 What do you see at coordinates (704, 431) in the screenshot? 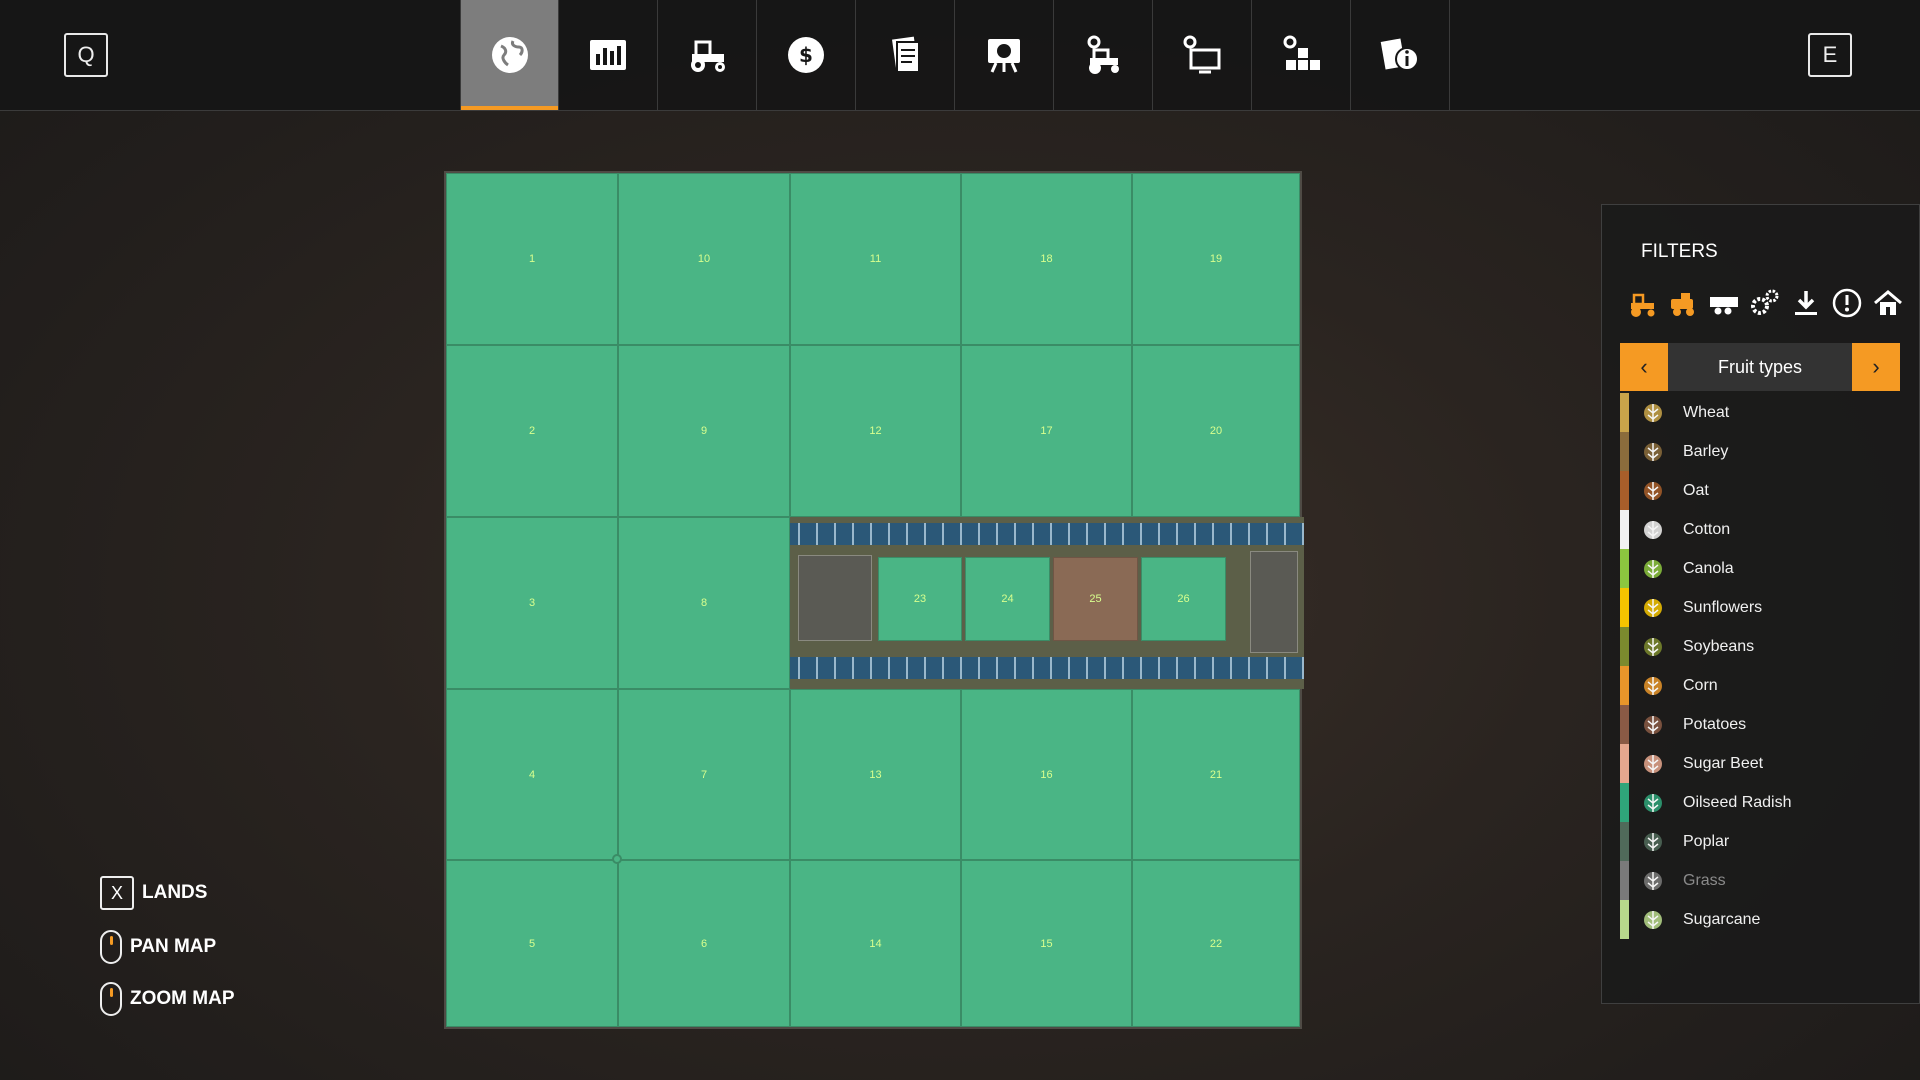
I see `farmland-plot: 9` at bounding box center [704, 431].